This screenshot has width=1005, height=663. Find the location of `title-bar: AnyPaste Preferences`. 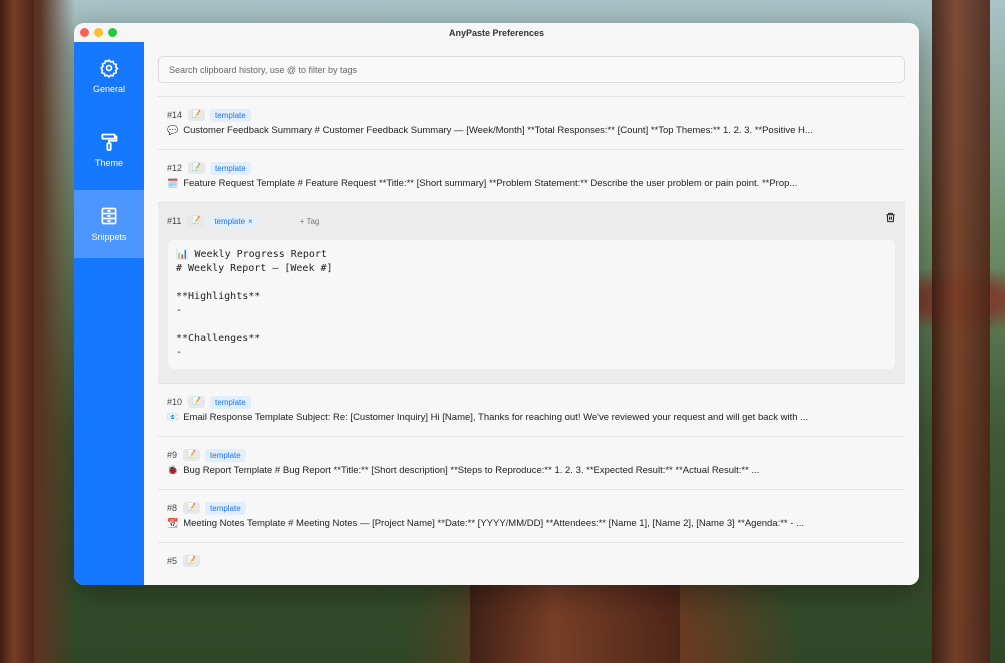

title-bar: AnyPaste Preferences is located at coordinates (496, 32).